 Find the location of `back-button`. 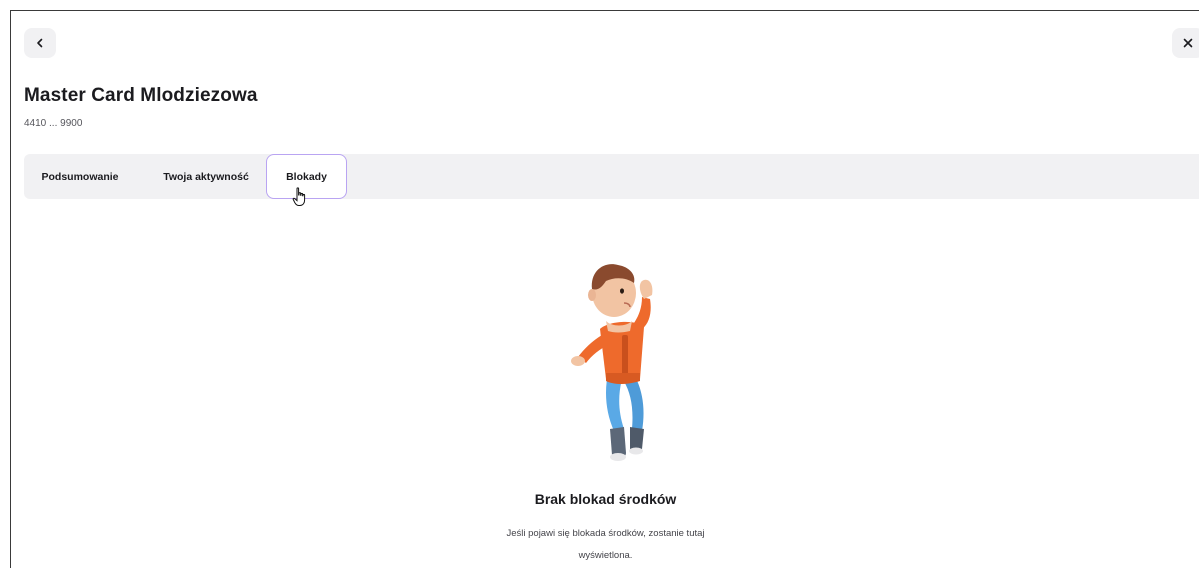

back-button is located at coordinates (40, 43).